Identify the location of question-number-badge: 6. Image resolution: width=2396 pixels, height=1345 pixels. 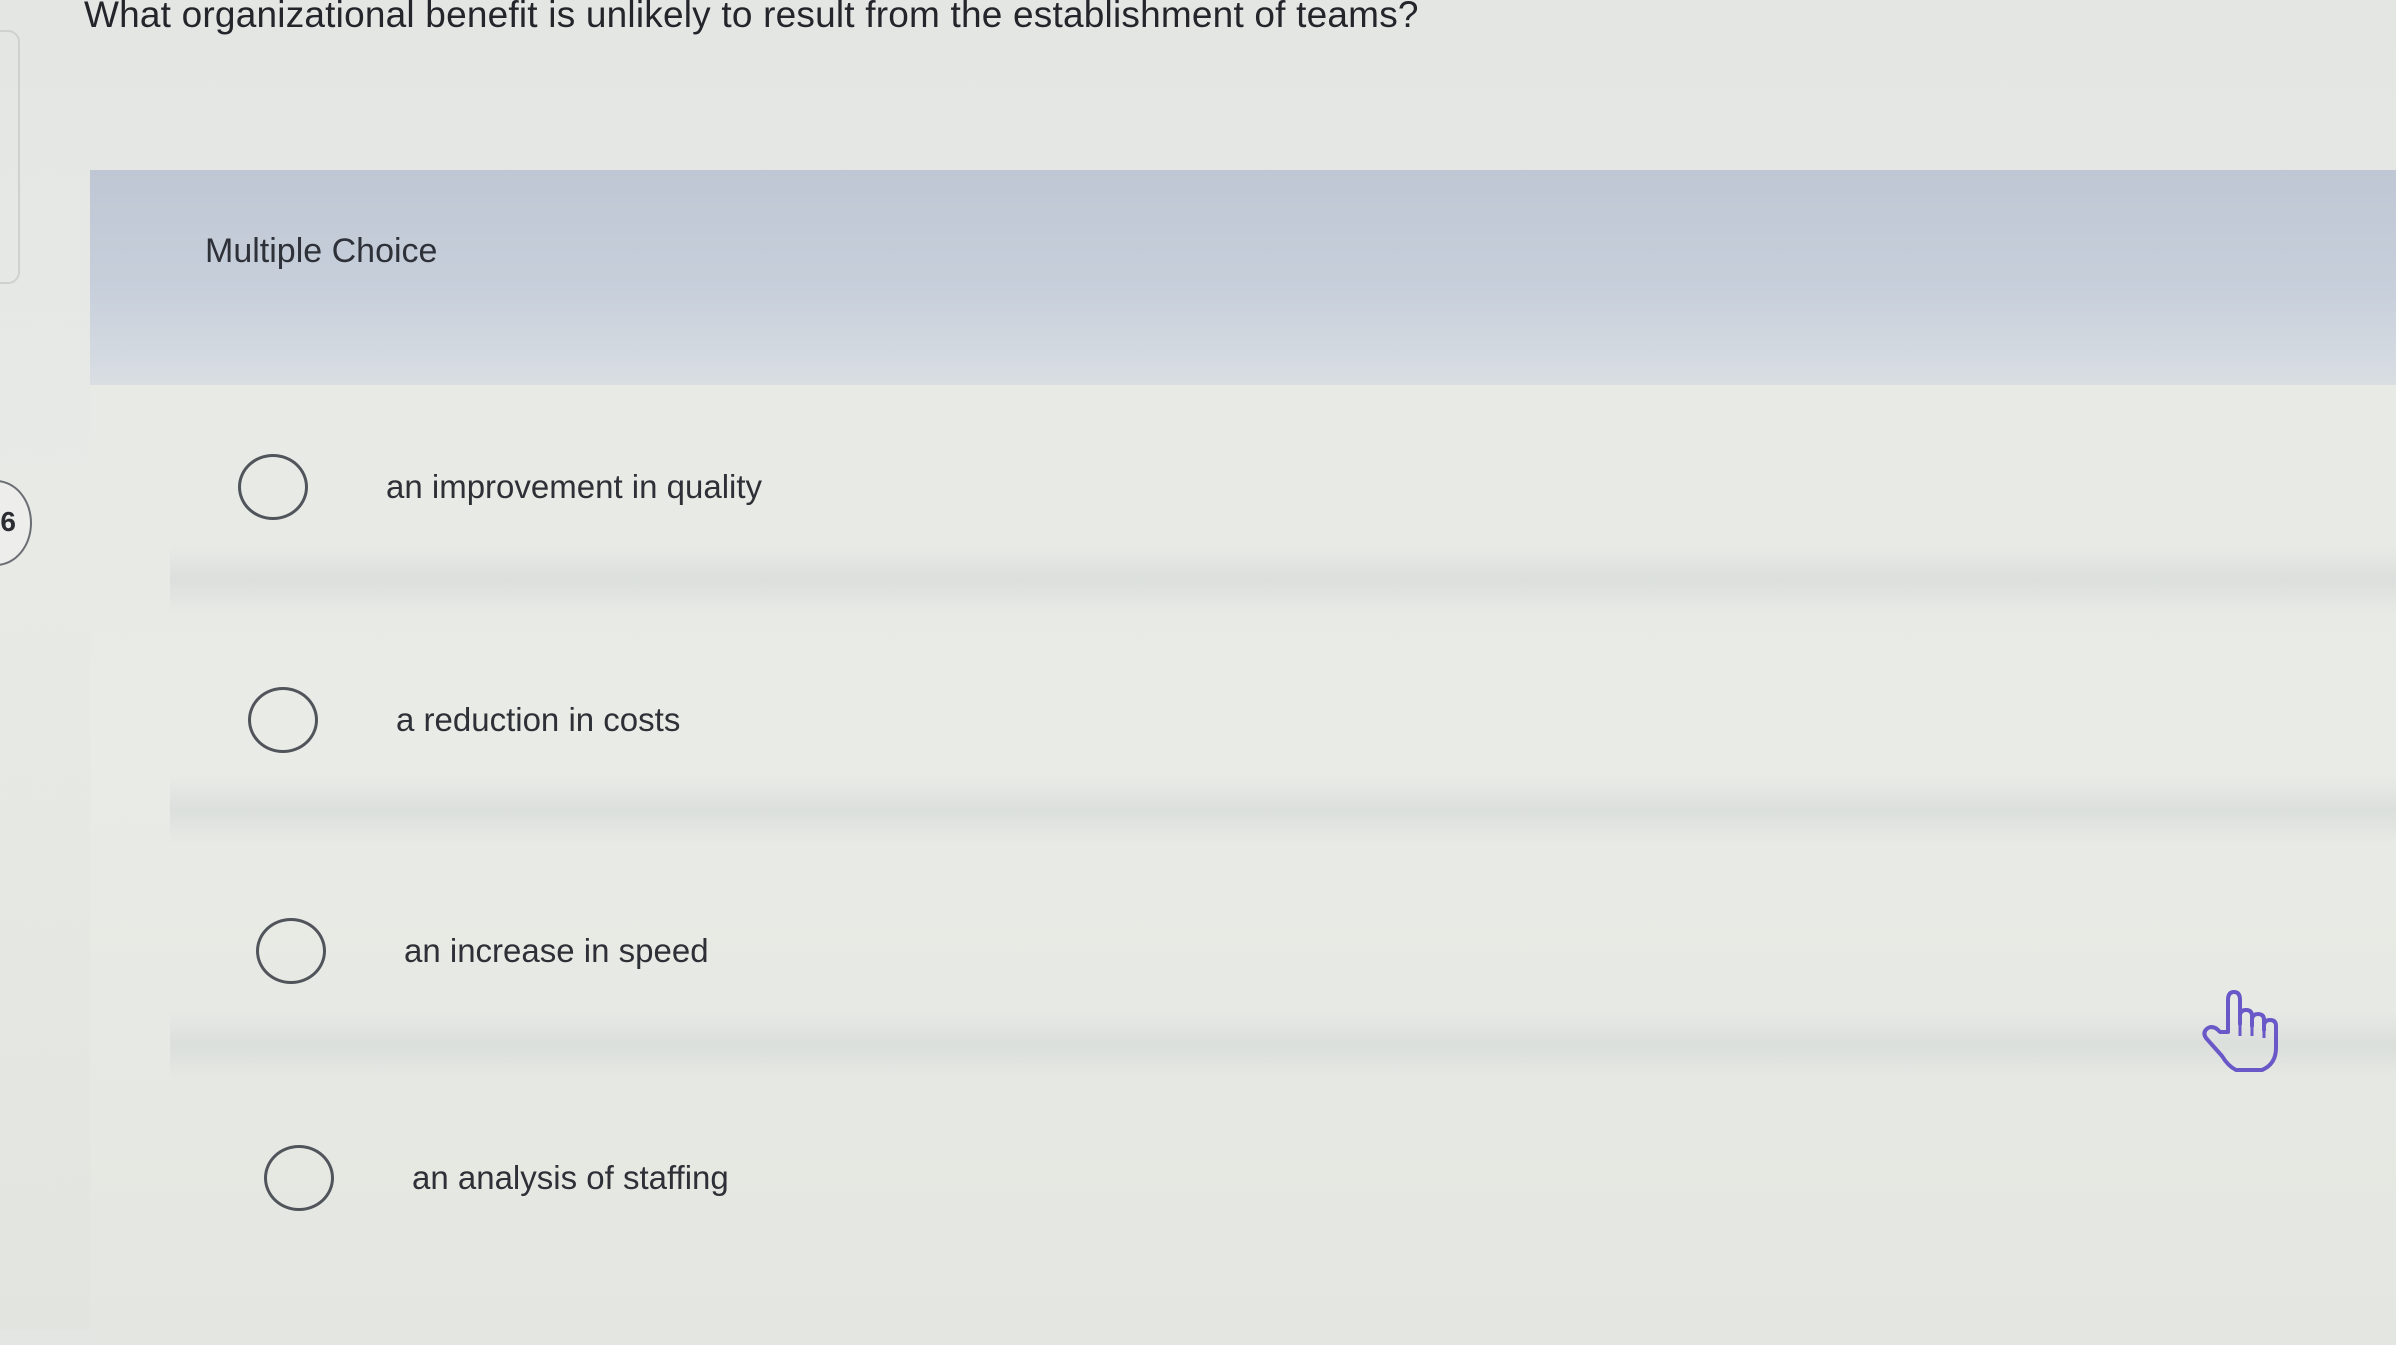
(16, 523).